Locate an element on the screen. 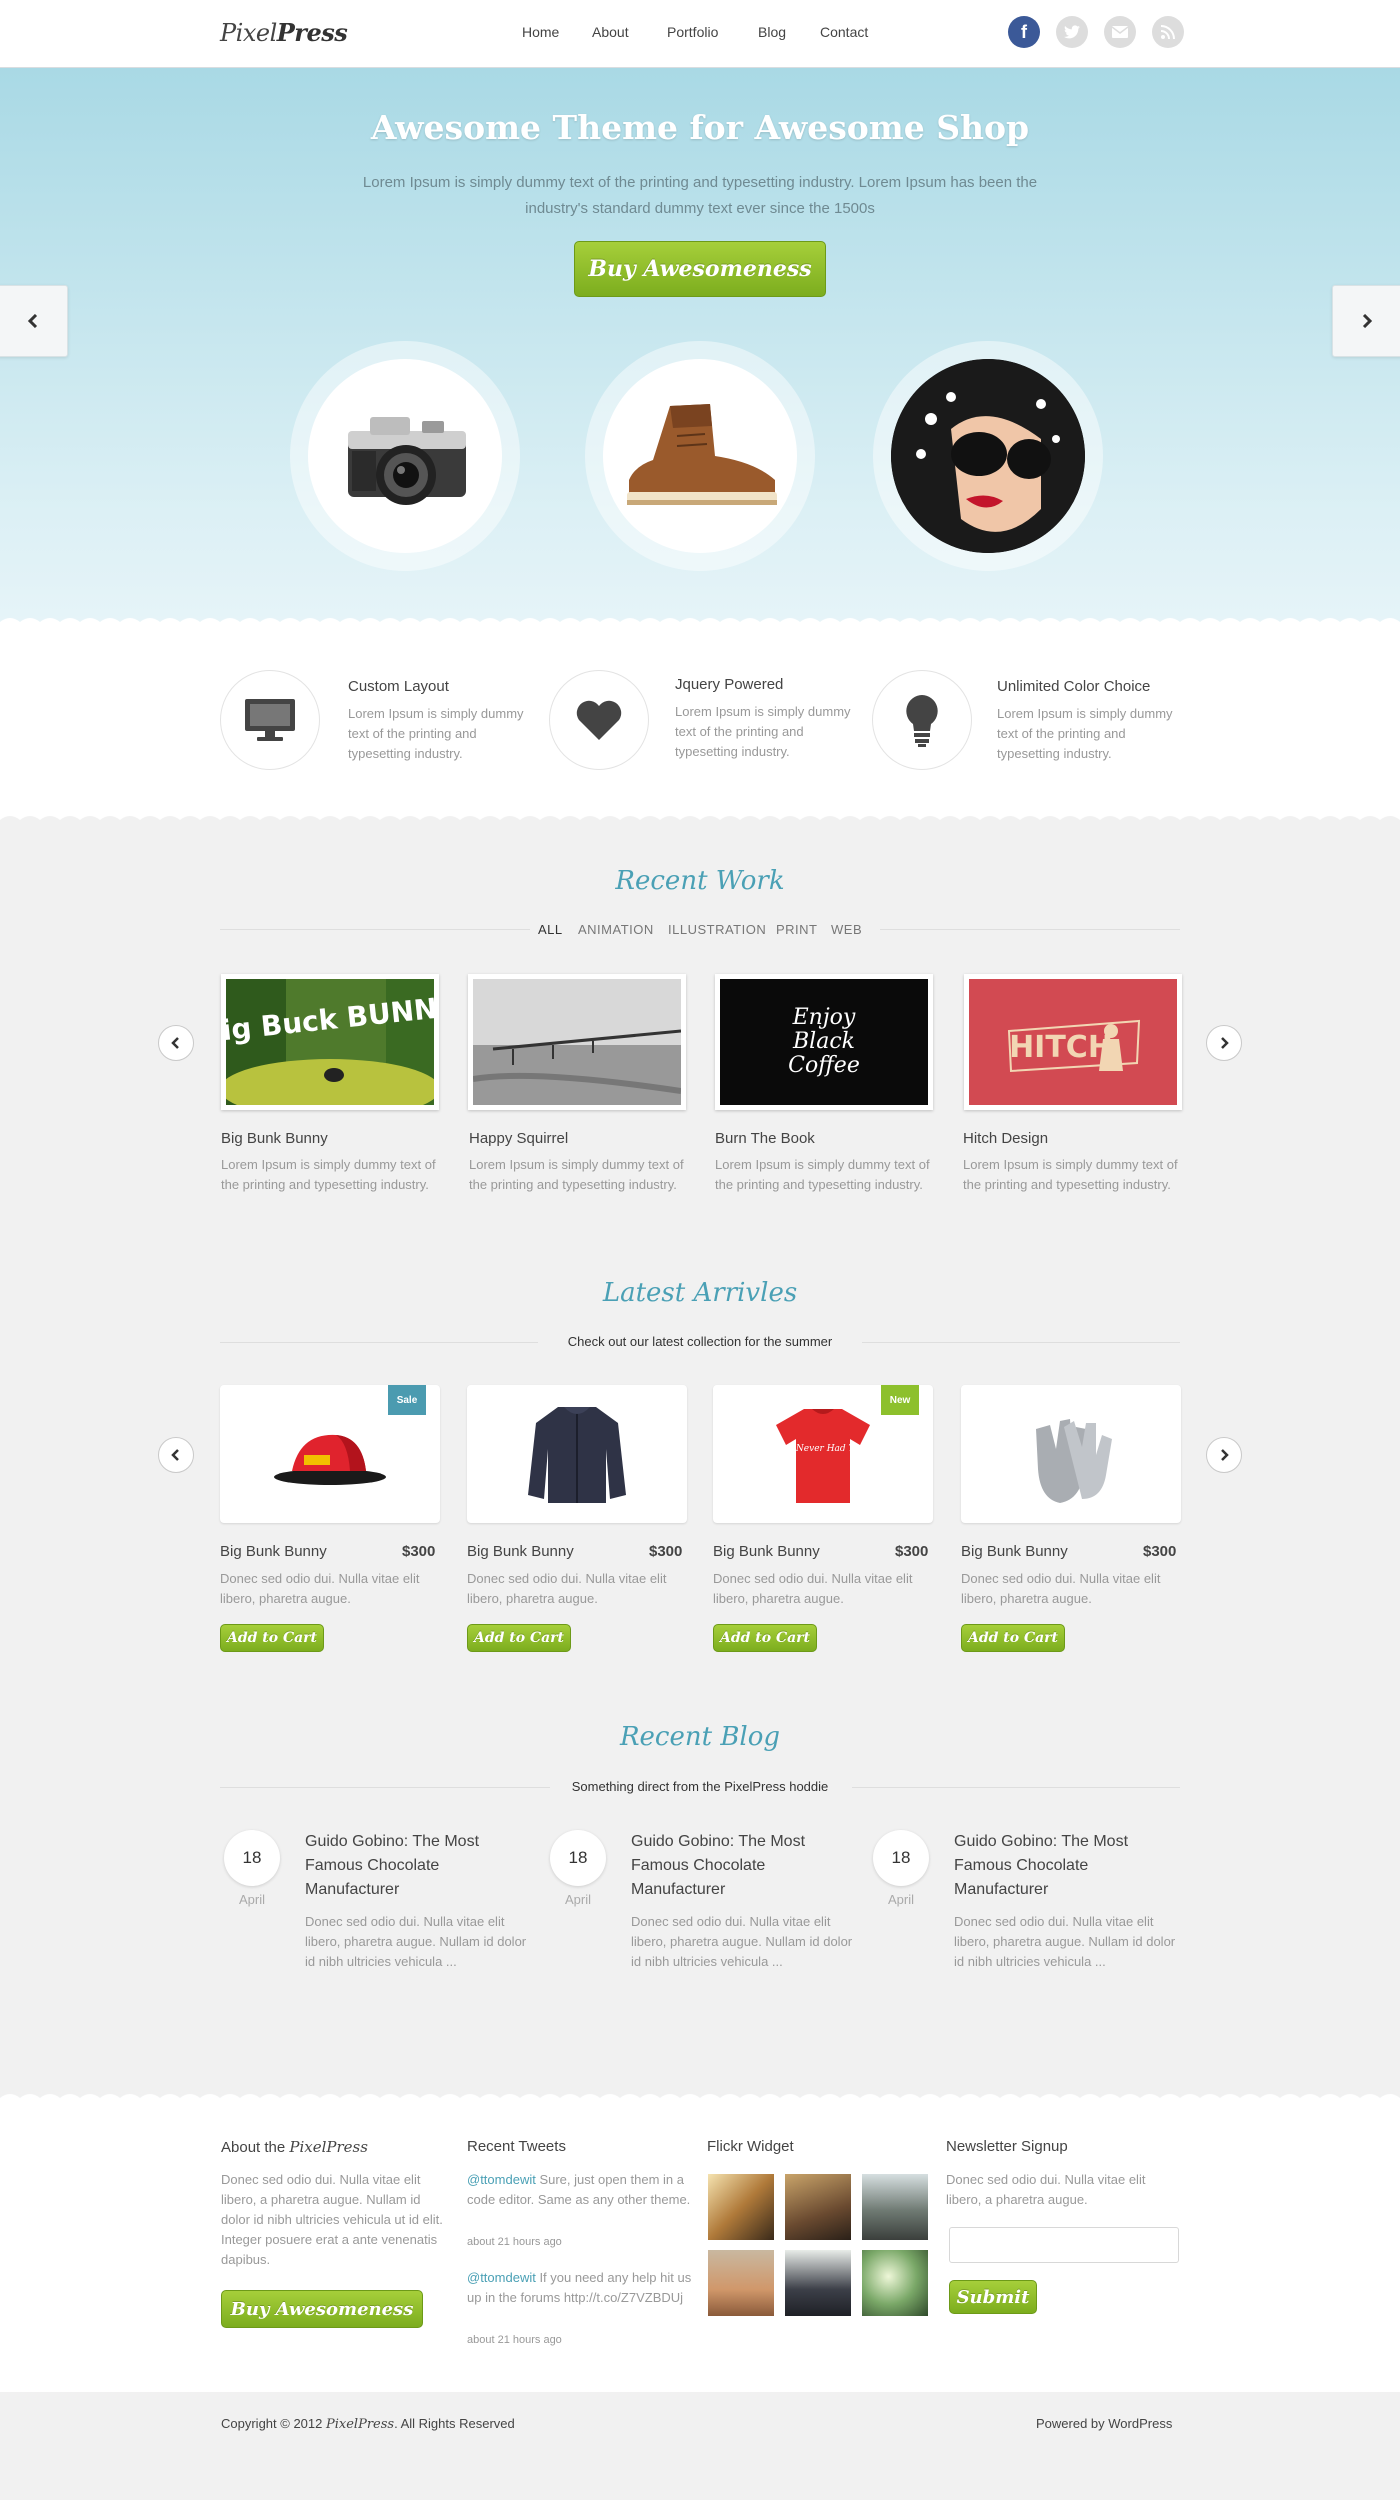  filter-print: PRINT is located at coordinates (797, 929).